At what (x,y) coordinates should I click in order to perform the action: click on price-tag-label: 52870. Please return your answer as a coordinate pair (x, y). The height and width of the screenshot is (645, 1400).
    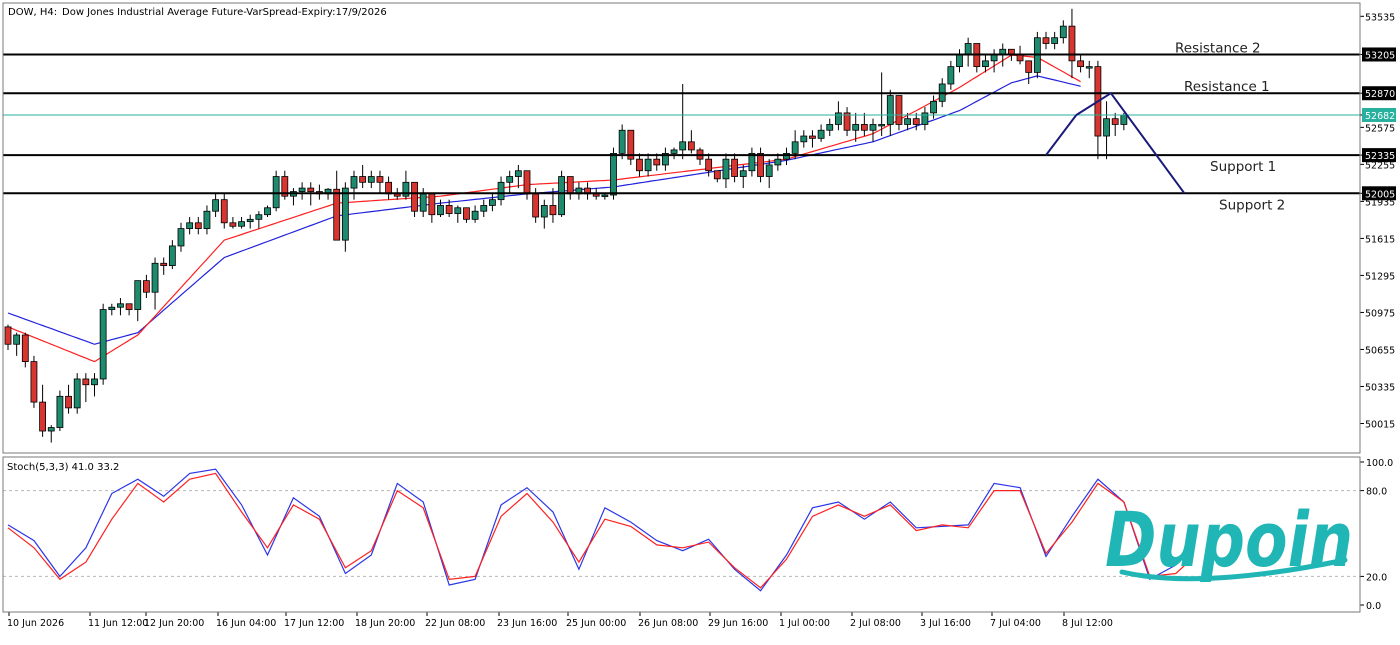
    Looking at the image, I should click on (1380, 94).